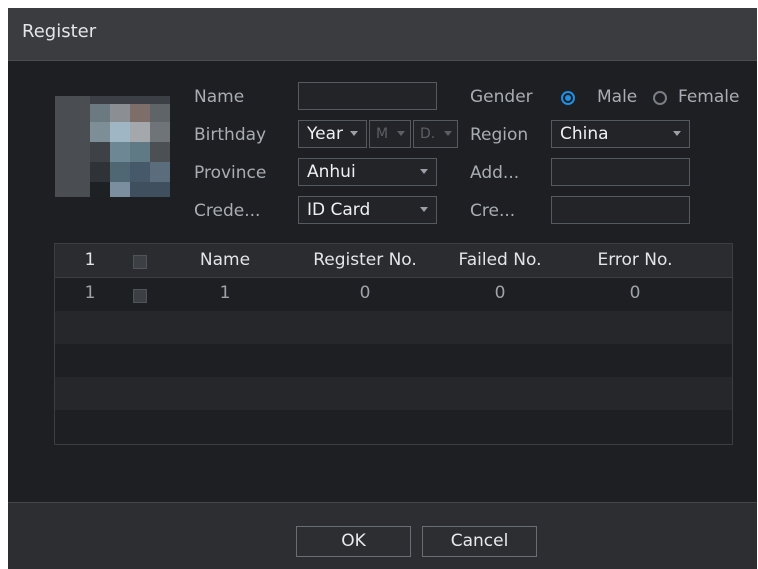  Describe the element at coordinates (584, 134) in the screenshot. I see `region-value: China` at that location.